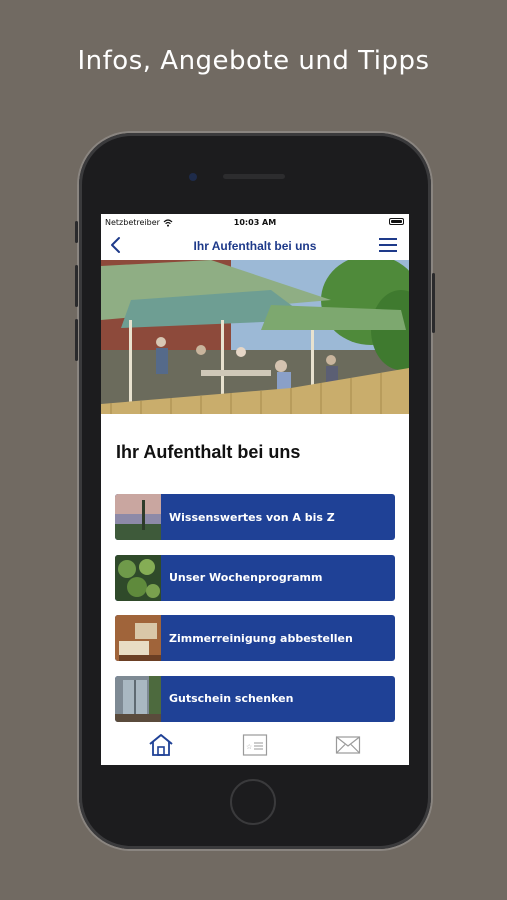 This screenshot has width=507, height=900. I want to click on chevron-left-icon, so click(117, 245).